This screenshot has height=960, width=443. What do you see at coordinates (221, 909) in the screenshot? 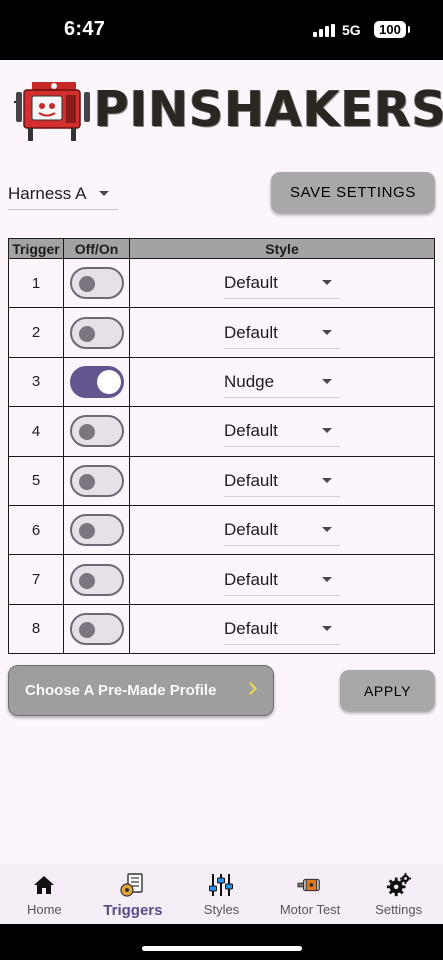
I see `nav-label: Styles` at bounding box center [221, 909].